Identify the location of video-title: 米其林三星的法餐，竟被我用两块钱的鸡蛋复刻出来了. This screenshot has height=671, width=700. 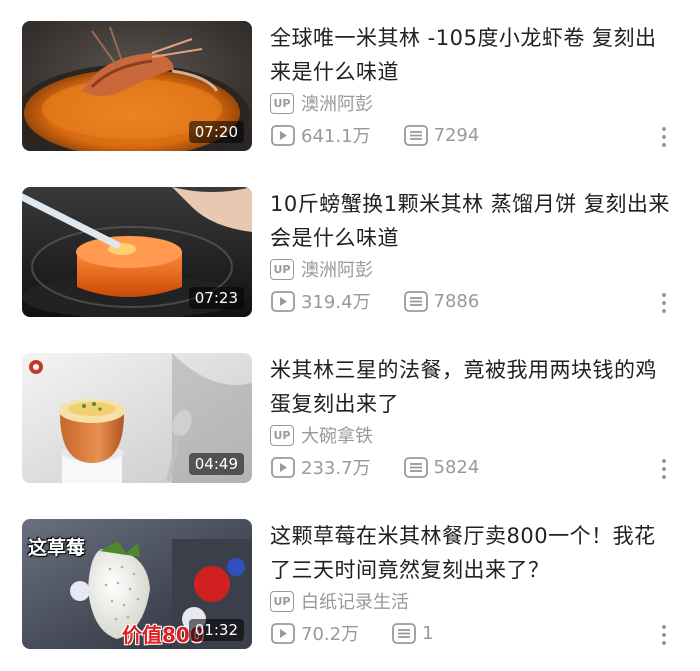
(472, 387).